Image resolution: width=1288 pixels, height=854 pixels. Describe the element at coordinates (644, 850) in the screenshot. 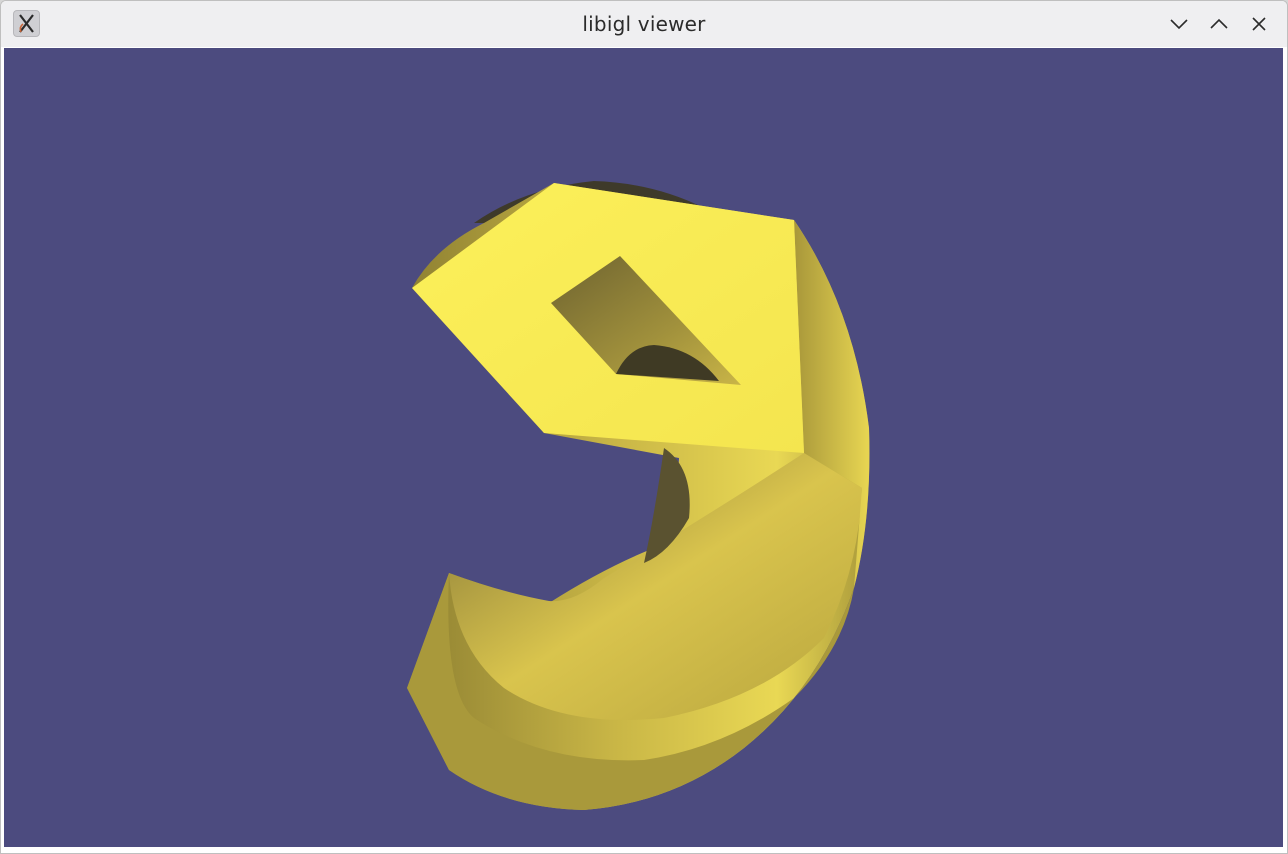

I see `window-bottom-edge` at that location.